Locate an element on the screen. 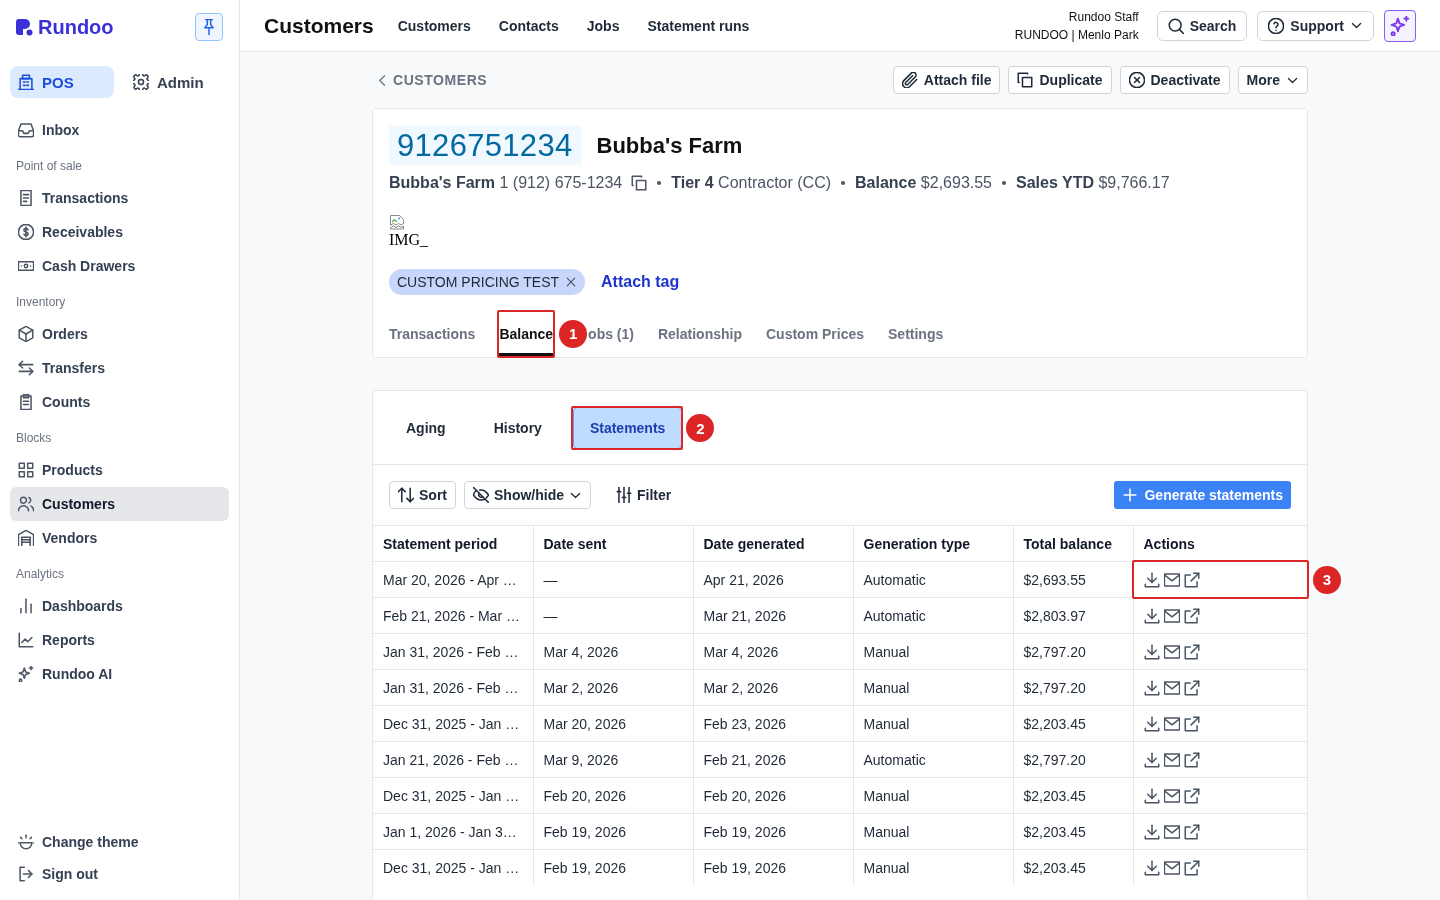 This screenshot has height=900, width=1440. nav-link: Jobs is located at coordinates (603, 25).